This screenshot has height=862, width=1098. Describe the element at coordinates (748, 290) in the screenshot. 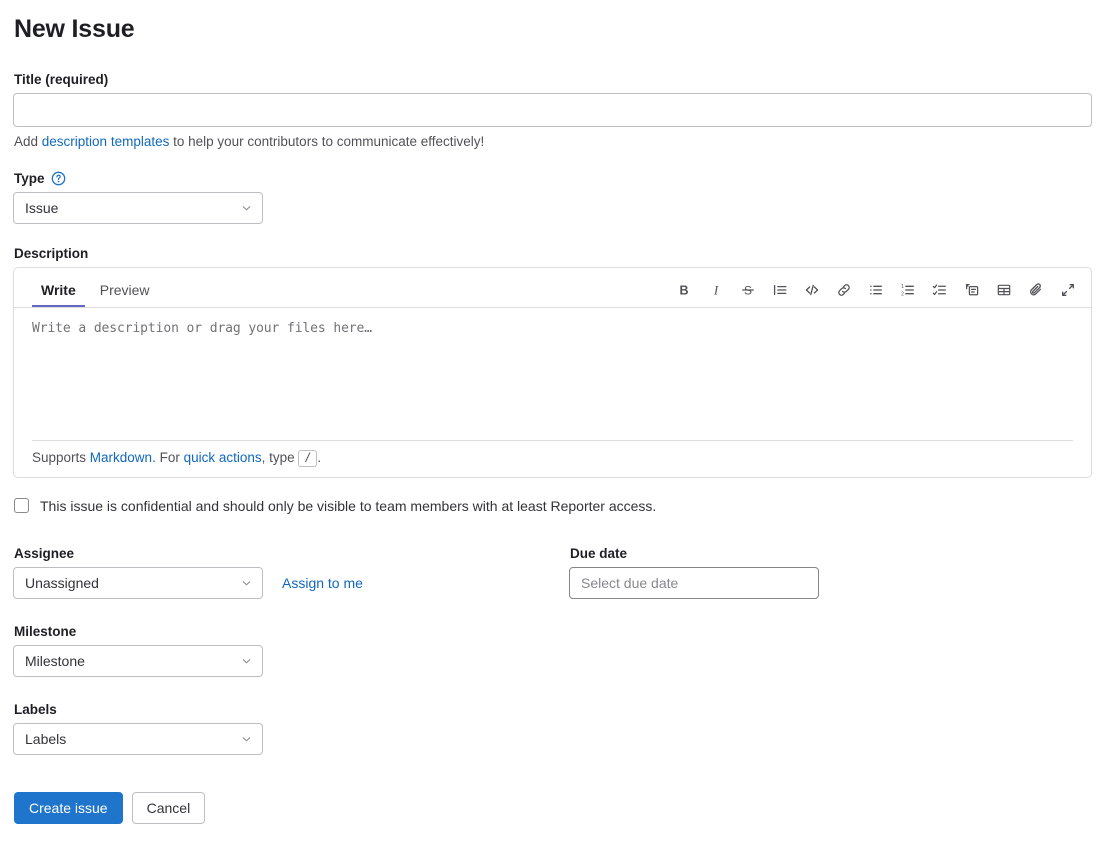

I see `strikethrough-icon: S` at that location.